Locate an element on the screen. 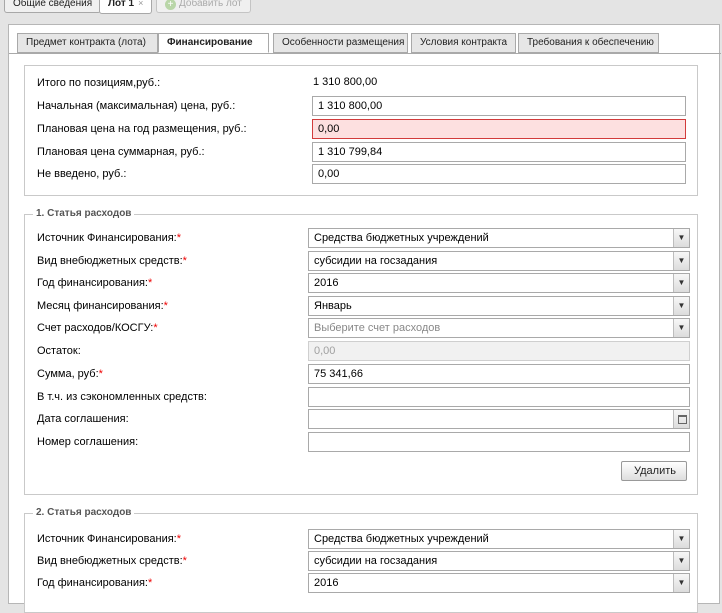 This screenshot has width=722, height=613. offbudget-label-text: Вид внебюджетных средств: is located at coordinates (110, 261).